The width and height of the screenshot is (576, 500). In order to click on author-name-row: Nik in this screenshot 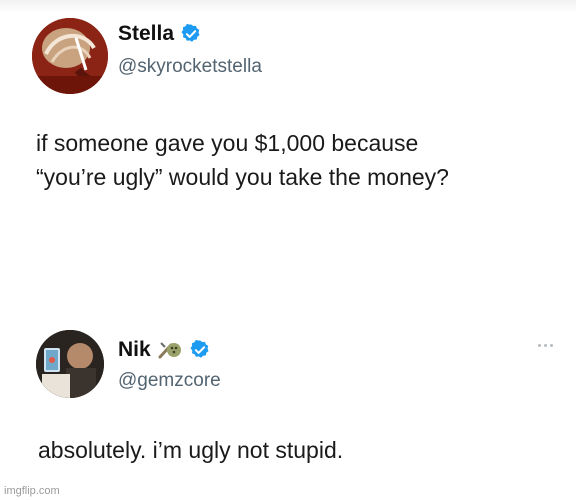, I will do `click(164, 350)`.